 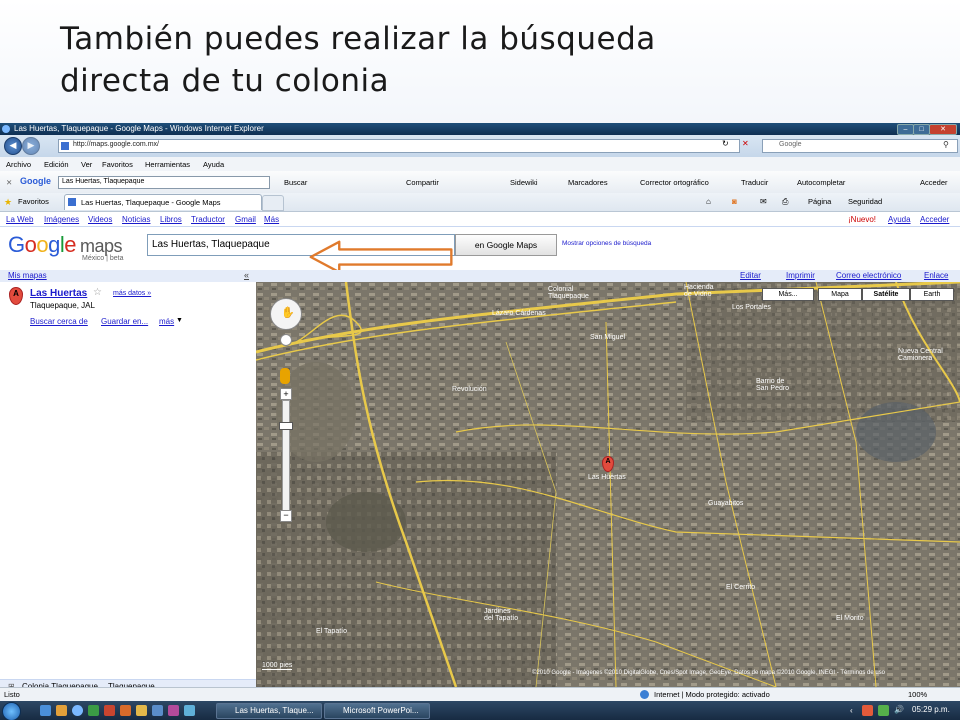 I want to click on pan-control: ✋, so click(x=286, y=314).